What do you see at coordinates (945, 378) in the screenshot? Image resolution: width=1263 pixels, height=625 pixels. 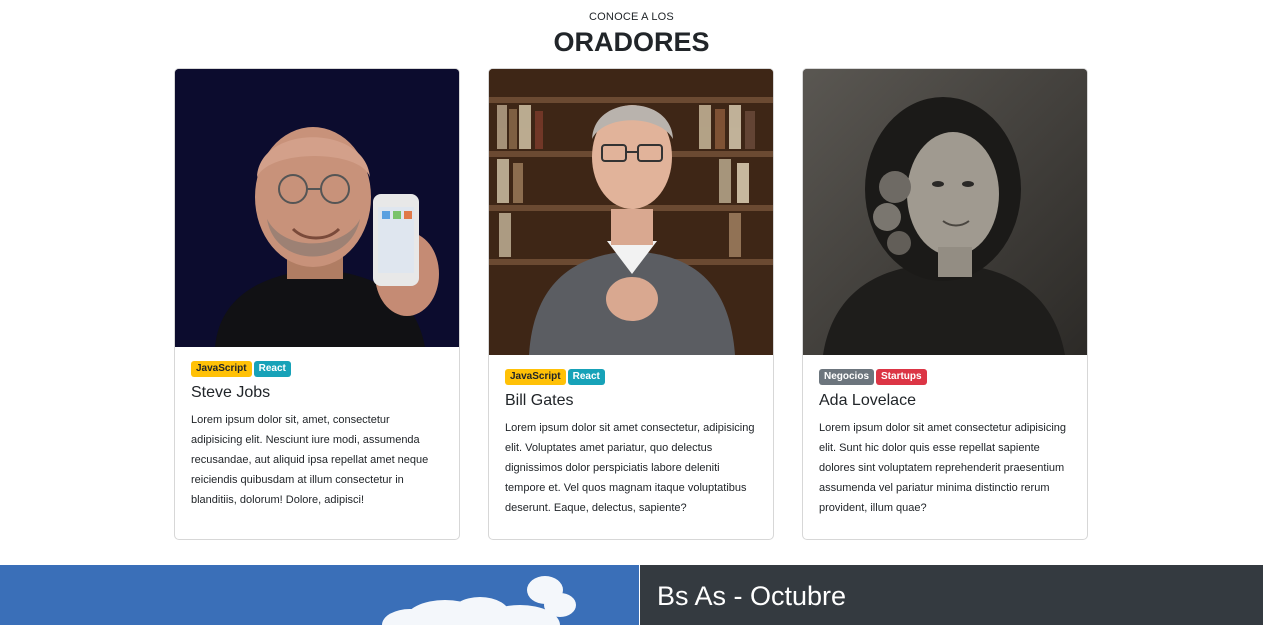 I see `badge-list: Negocios Startups` at bounding box center [945, 378].